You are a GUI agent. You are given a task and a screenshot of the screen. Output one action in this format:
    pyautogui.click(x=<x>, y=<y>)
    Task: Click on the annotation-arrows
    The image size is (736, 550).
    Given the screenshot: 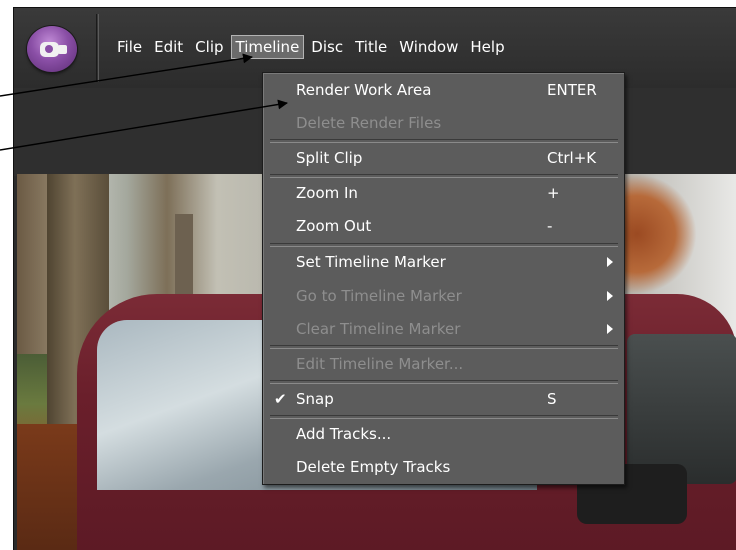 What is the action you would take?
    pyautogui.click(x=144, y=102)
    